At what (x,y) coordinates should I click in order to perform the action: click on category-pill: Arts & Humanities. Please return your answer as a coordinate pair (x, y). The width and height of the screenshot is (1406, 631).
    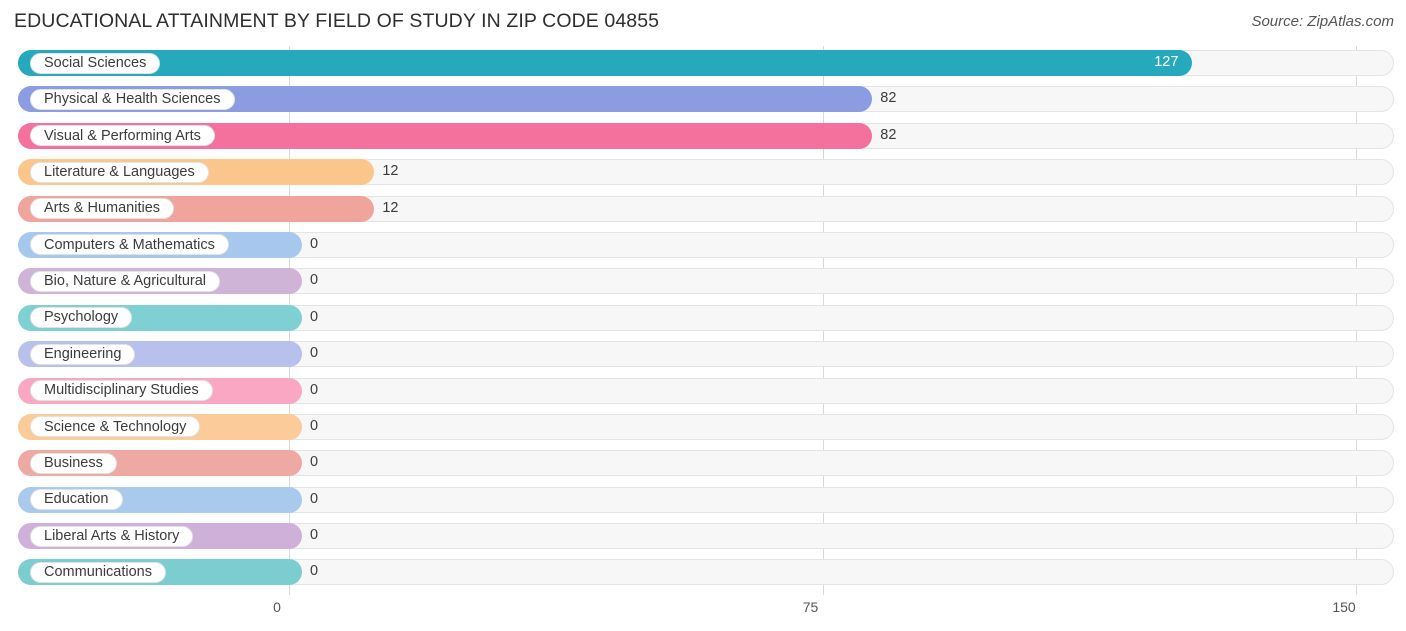
    Looking at the image, I should click on (102, 209).